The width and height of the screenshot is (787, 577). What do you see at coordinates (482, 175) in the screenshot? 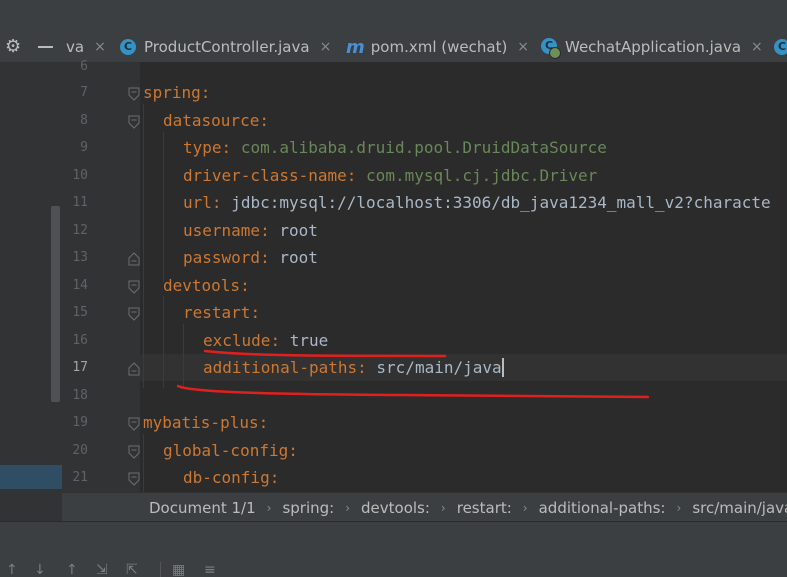
I see `yaml-value: com.mysql.cj.jdbc.Driver` at bounding box center [482, 175].